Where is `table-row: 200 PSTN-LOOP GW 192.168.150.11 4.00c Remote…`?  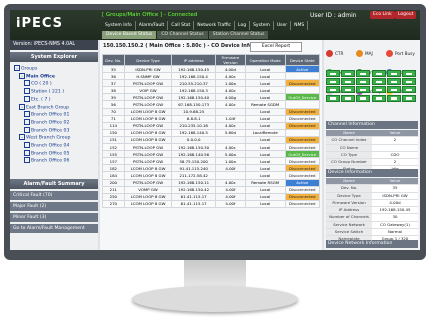
table-row: 200 PSTN-LOOP GW 192.168.150.11 4.00c Remote… is located at coordinates (211, 182).